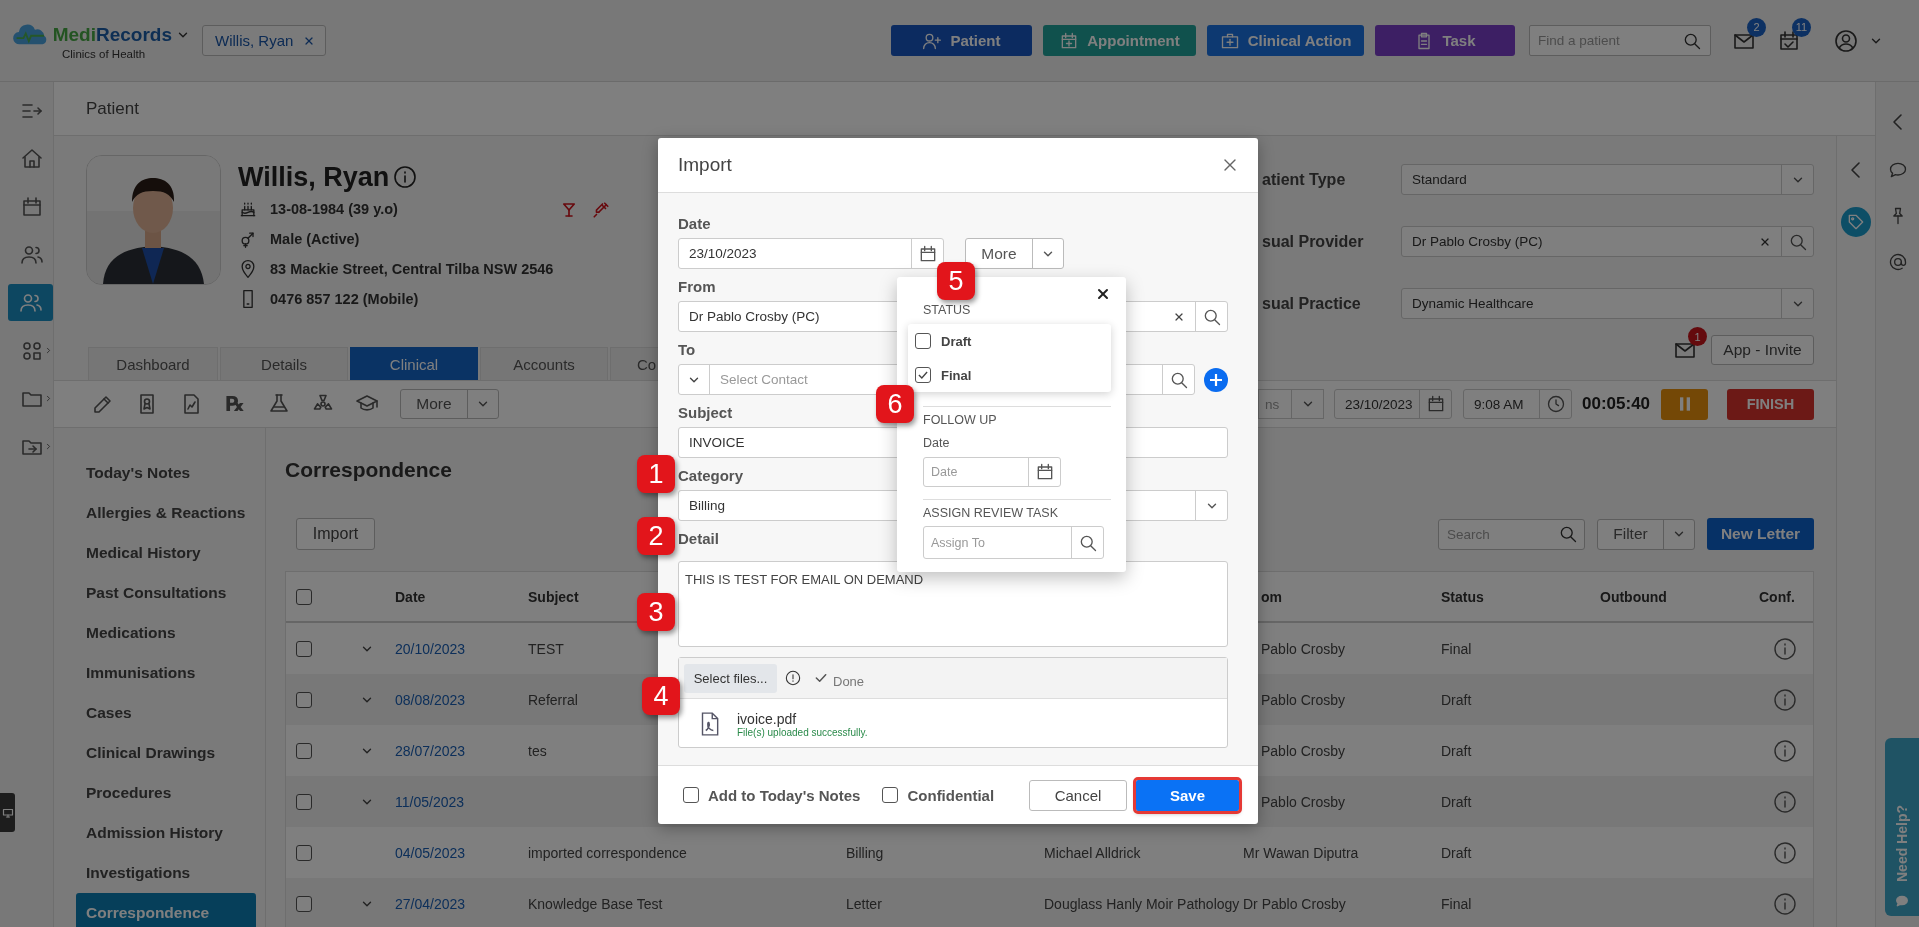 Image resolution: width=1919 pixels, height=927 pixels. What do you see at coordinates (784, 795) in the screenshot?
I see `checkbox-label: Add to Today's Notes` at bounding box center [784, 795].